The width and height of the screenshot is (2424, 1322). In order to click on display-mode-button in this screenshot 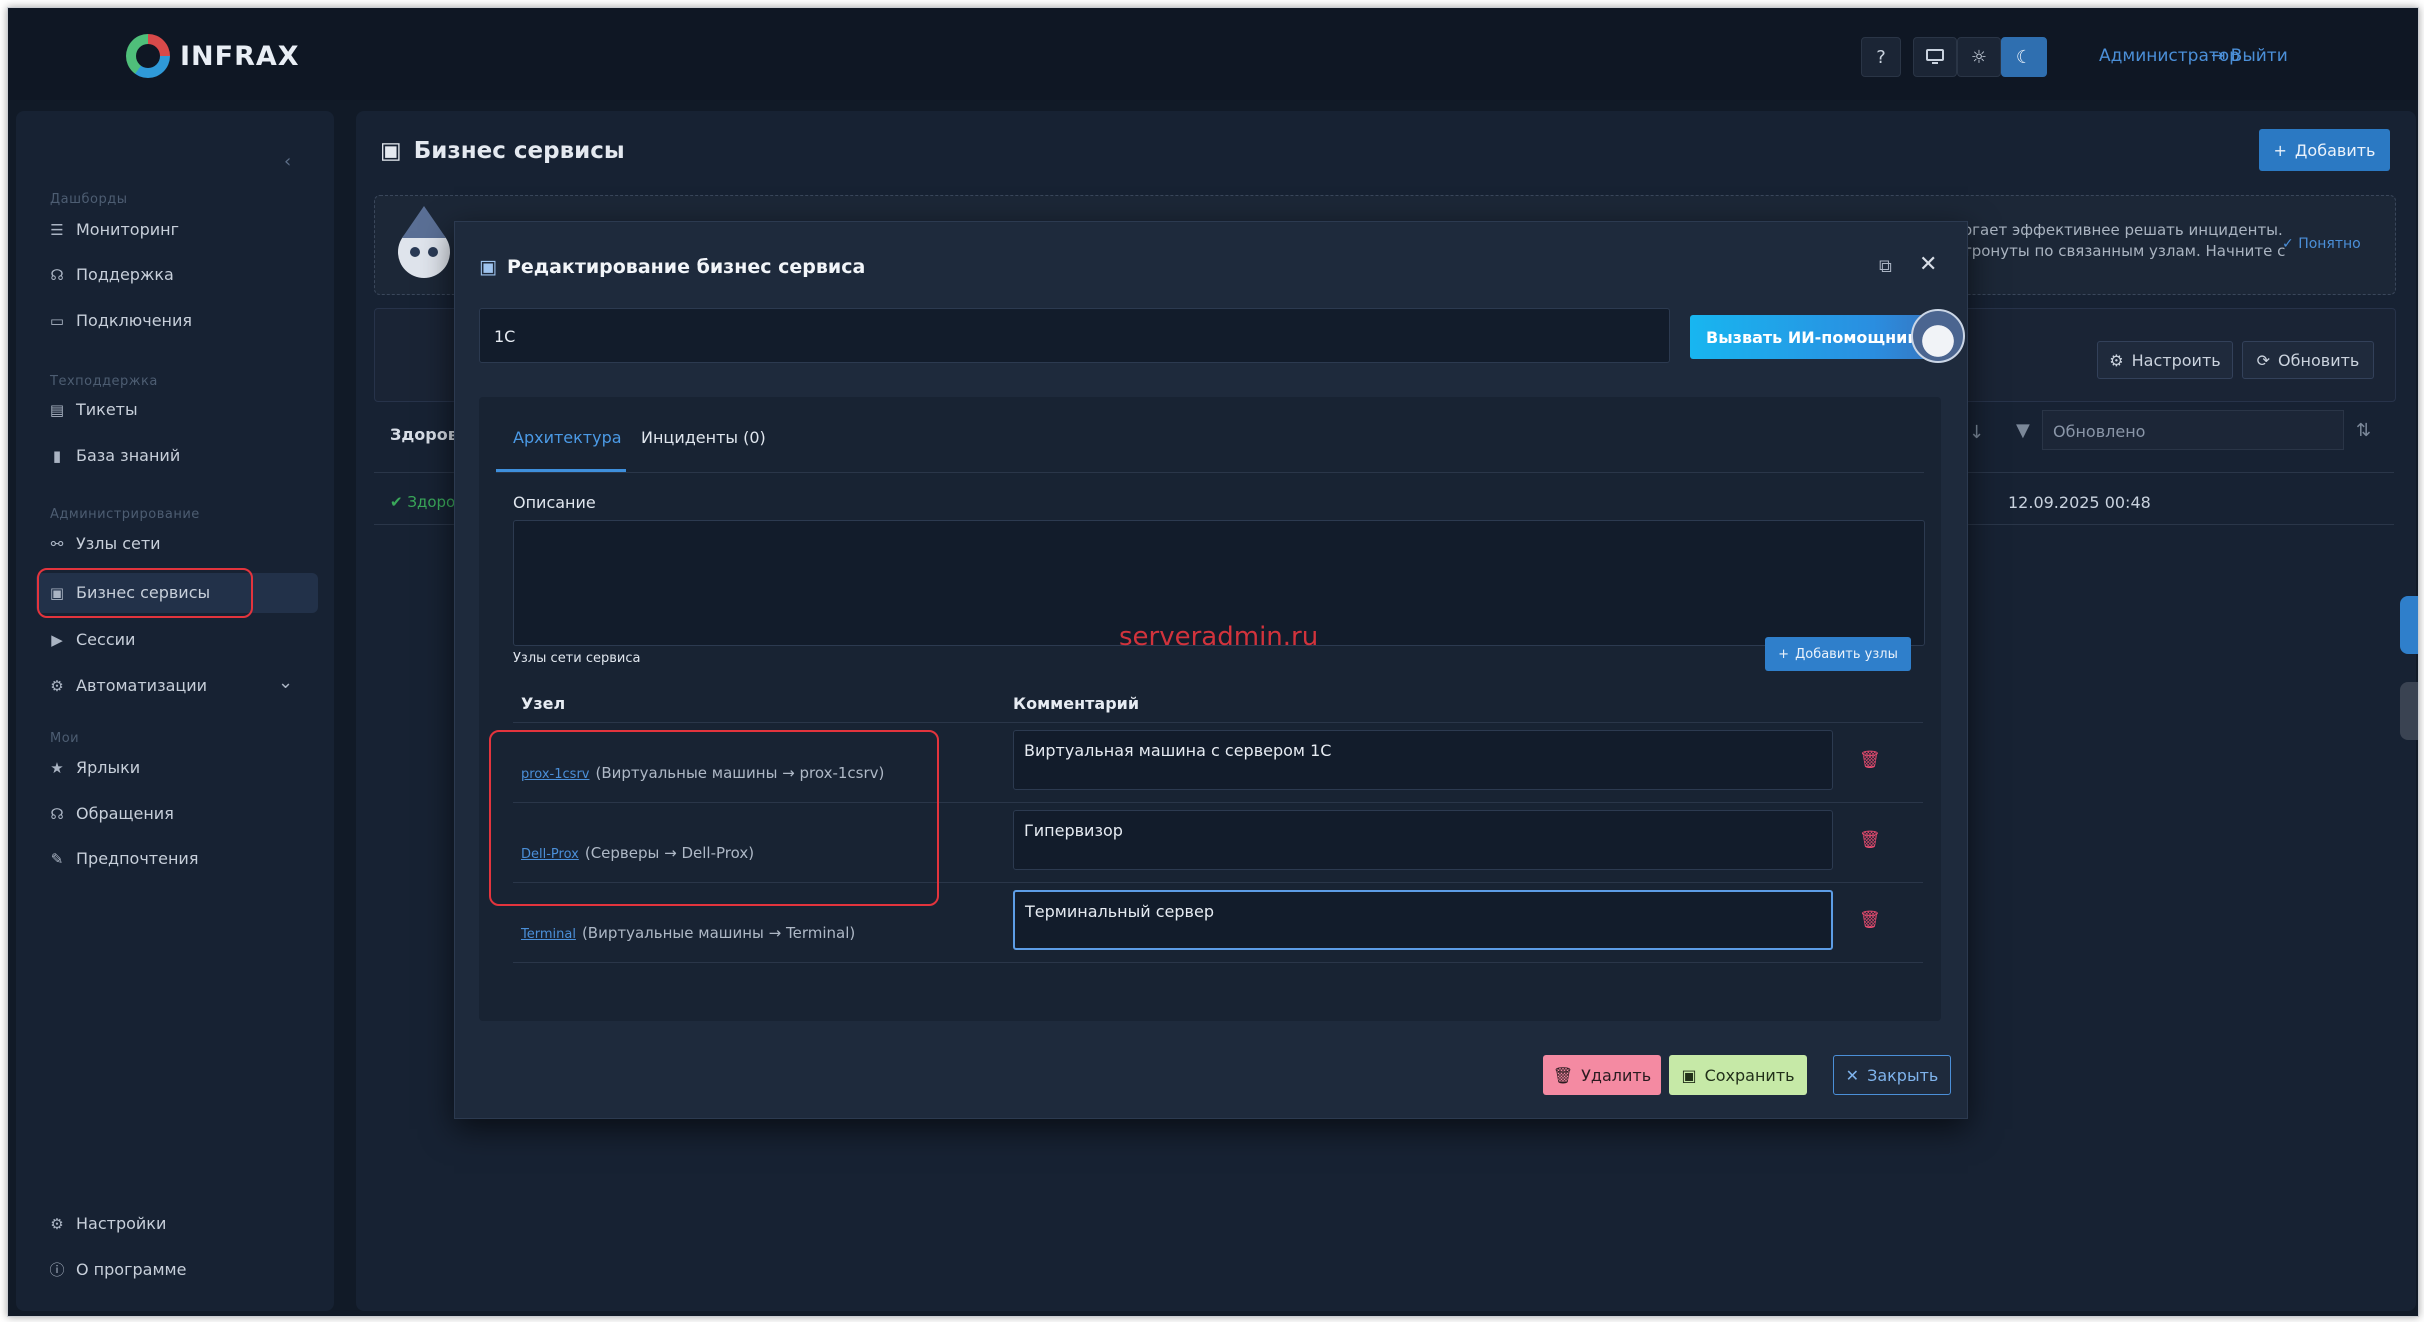, I will do `click(1935, 57)`.